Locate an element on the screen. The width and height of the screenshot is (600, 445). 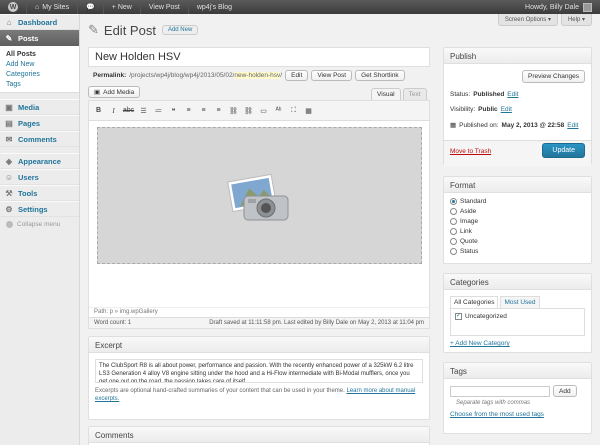
tab-visual: Visual is located at coordinates (386, 94).